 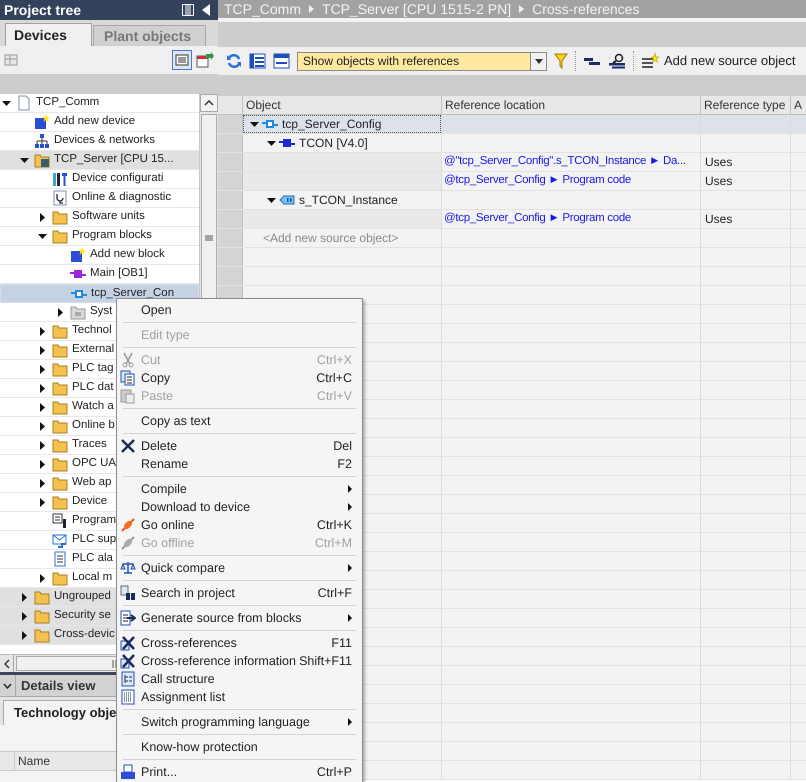 I want to click on details-title: Details view, so click(x=58, y=685).